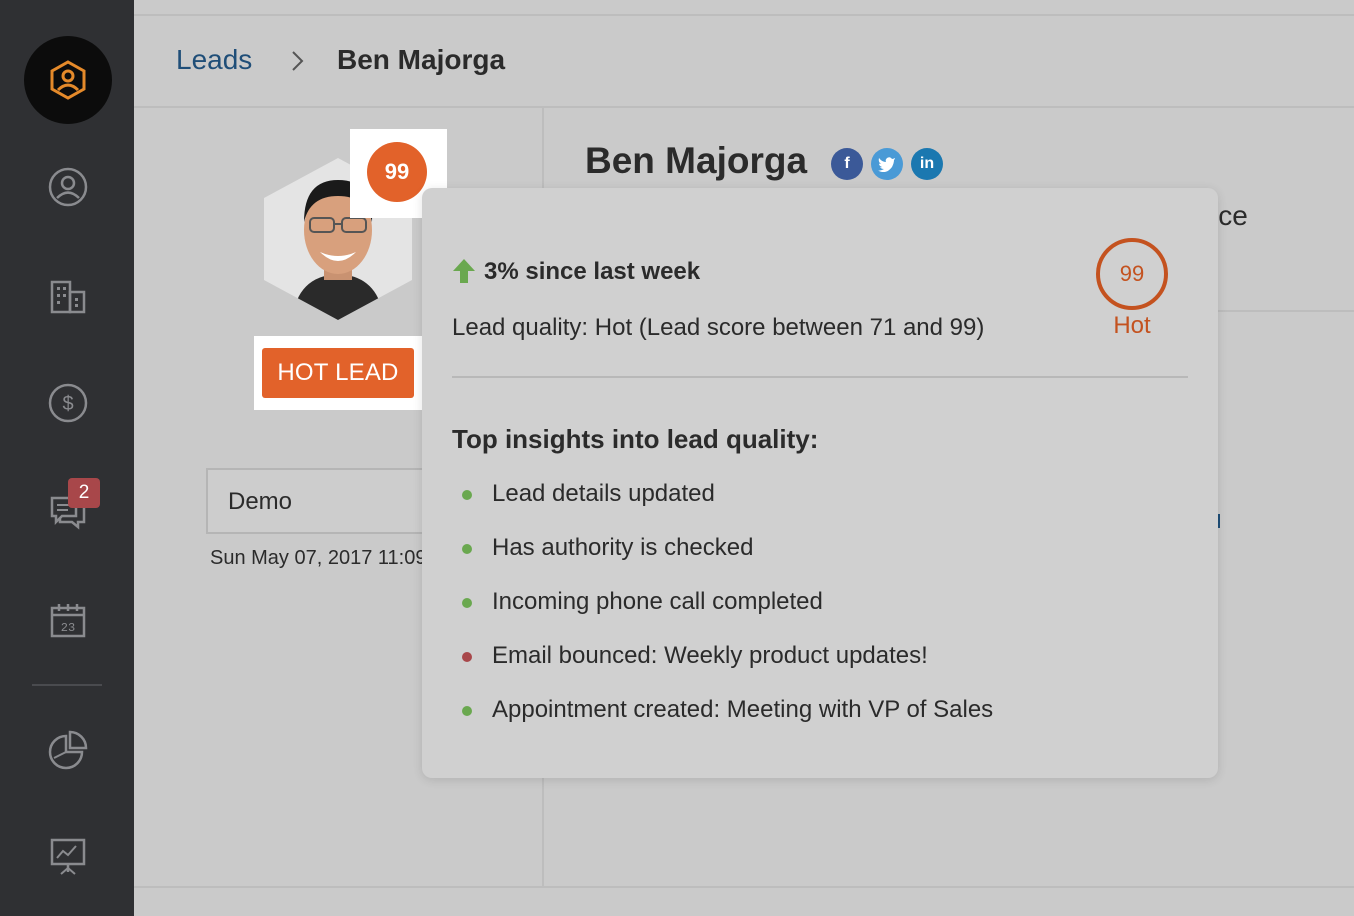 The image size is (1354, 916). Describe the element at coordinates (68, 296) in the screenshot. I see `accounts-building-icon` at that location.